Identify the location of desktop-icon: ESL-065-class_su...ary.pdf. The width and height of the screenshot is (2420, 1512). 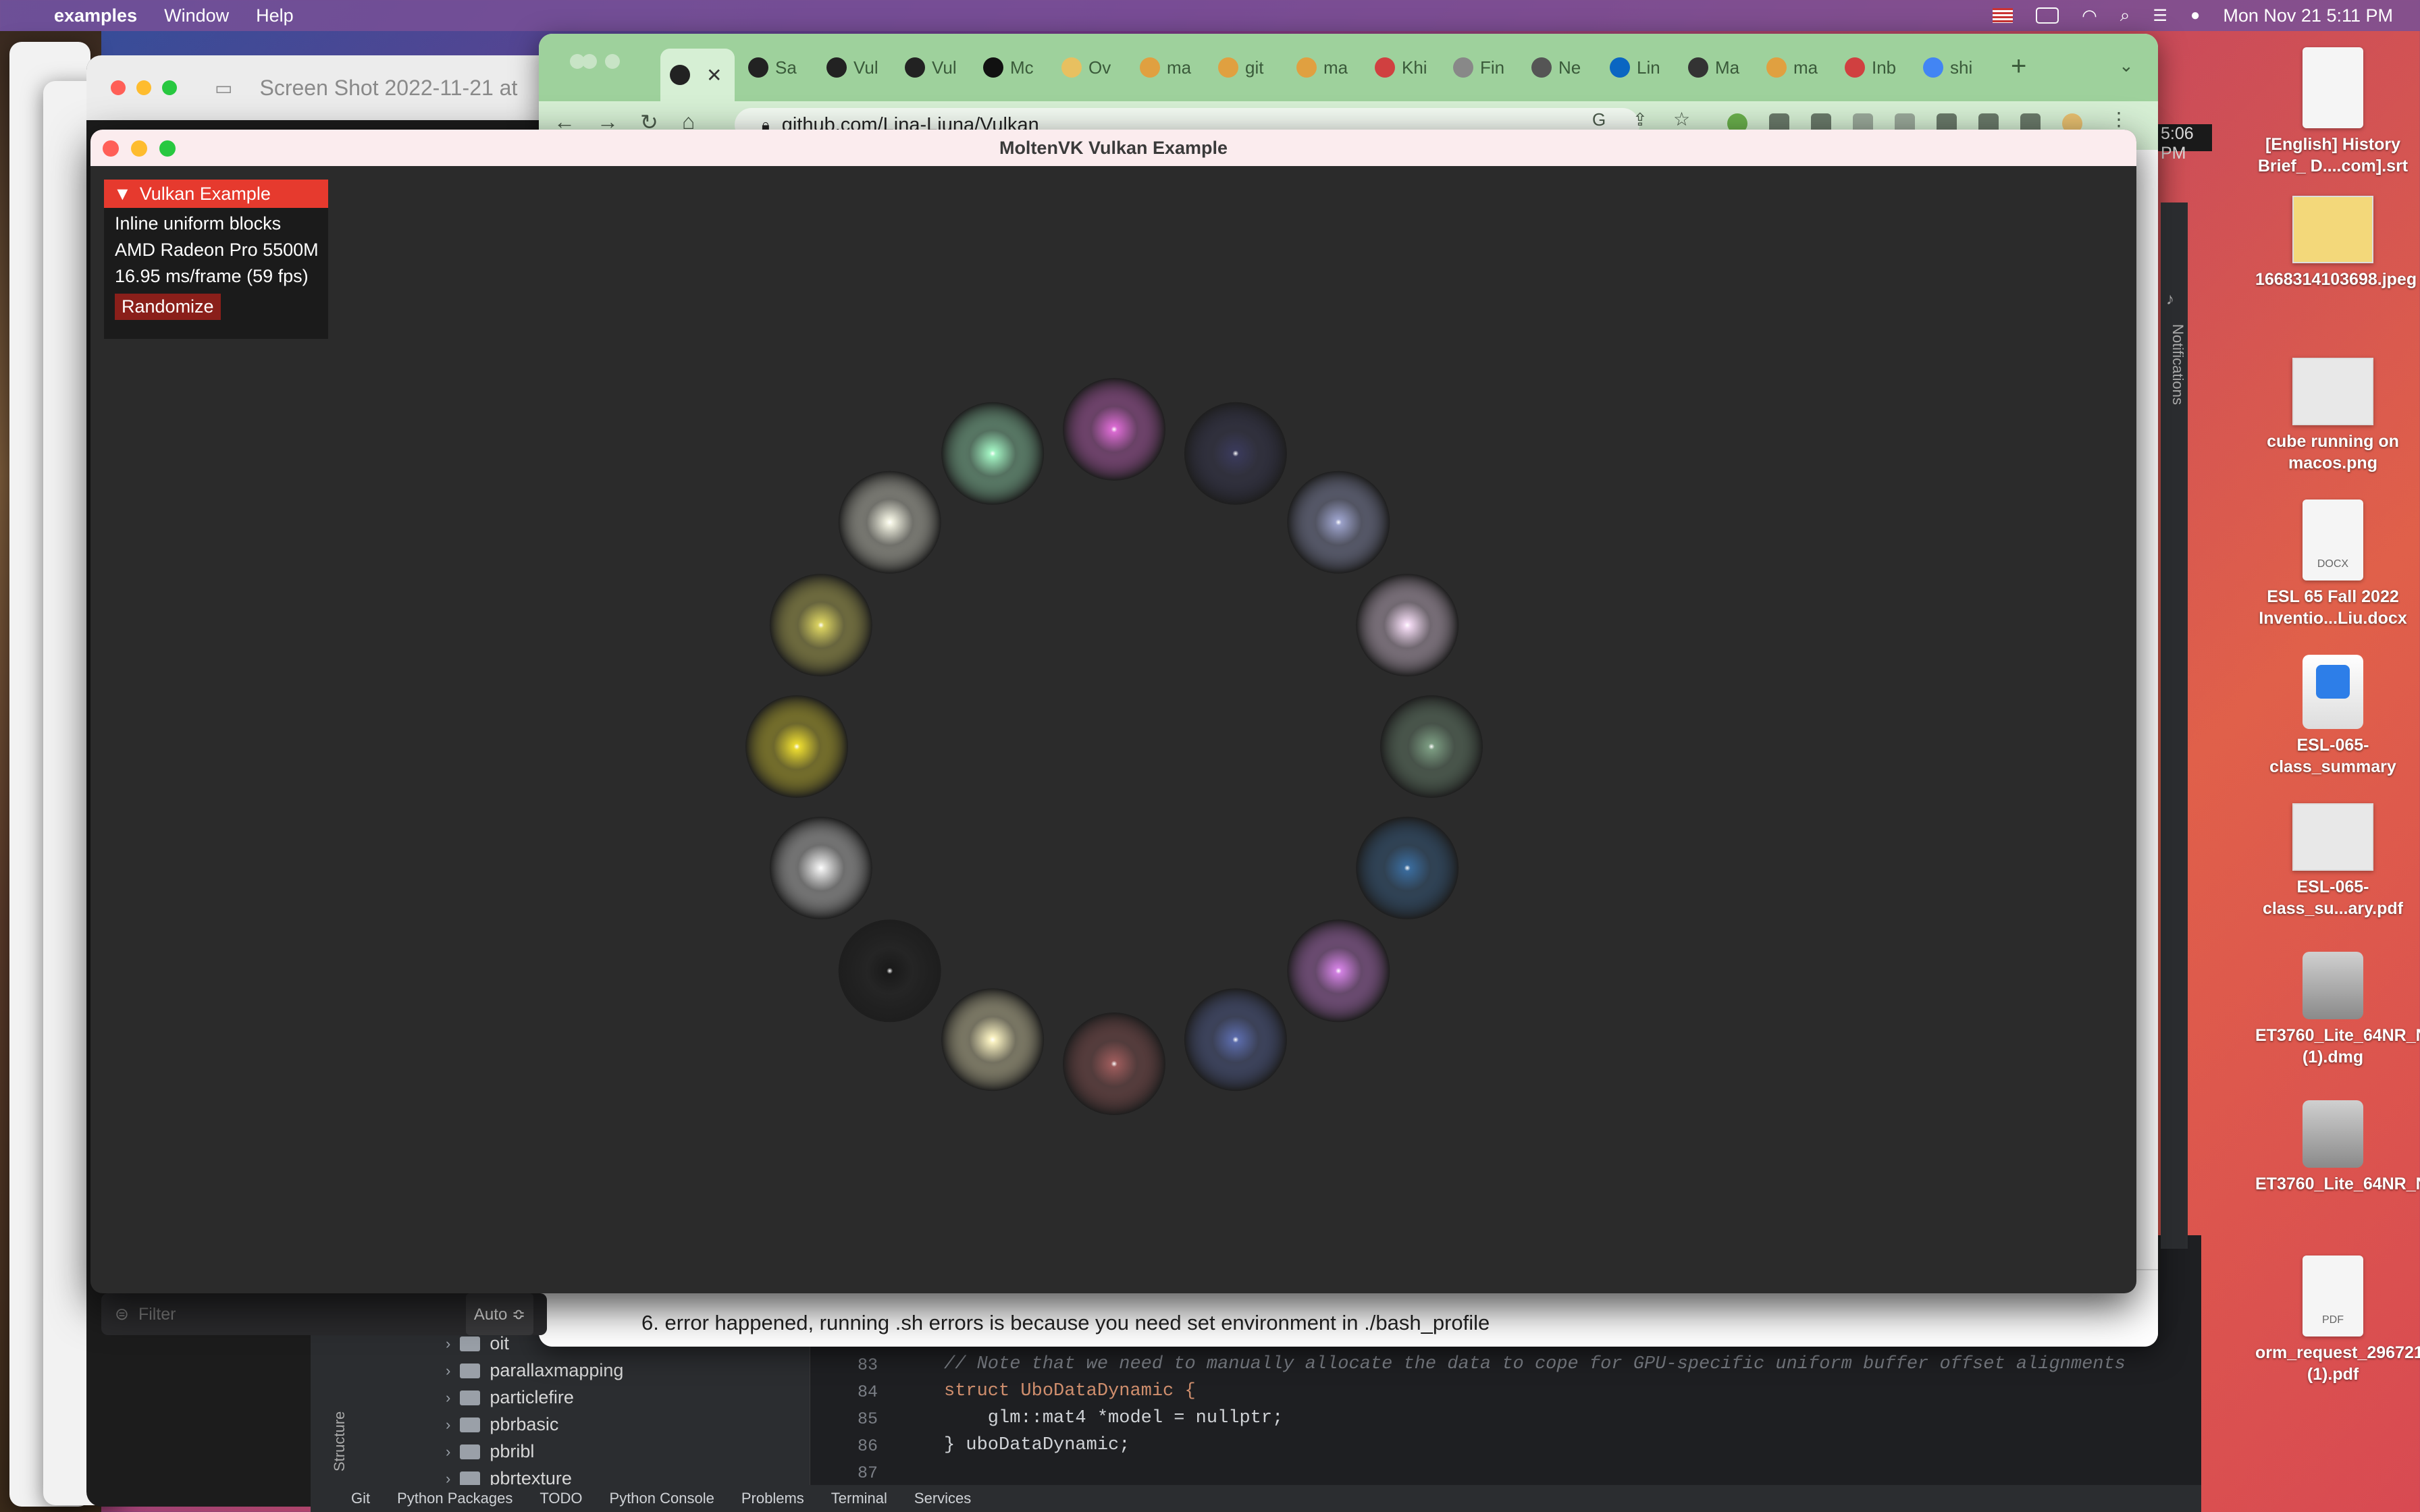
(2333, 861).